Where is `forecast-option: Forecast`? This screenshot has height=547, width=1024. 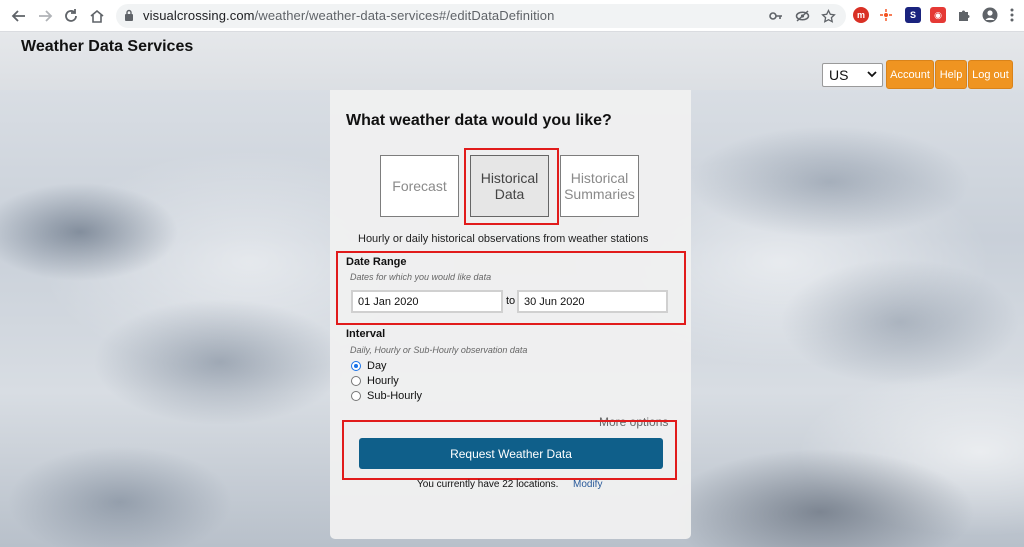
forecast-option: Forecast is located at coordinates (419, 186).